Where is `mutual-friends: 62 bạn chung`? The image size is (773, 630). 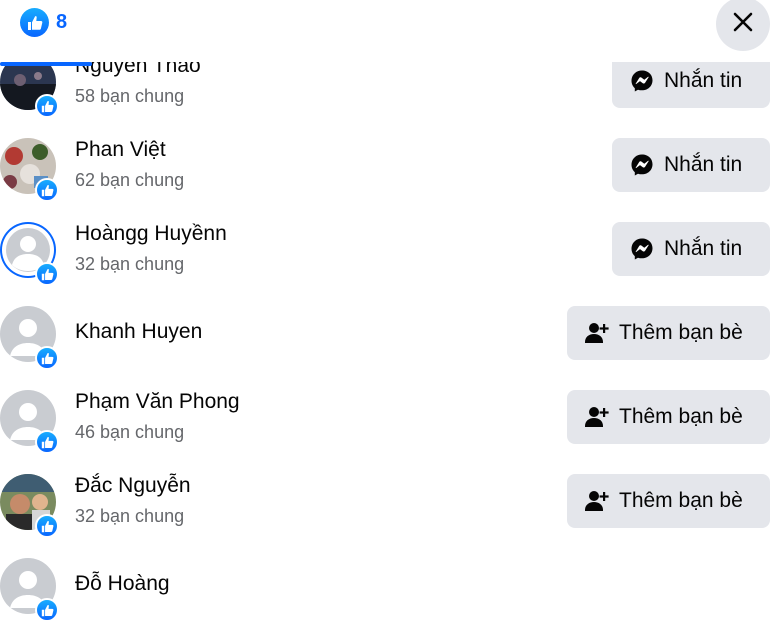
mutual-friends: 62 bạn chung is located at coordinates (130, 180).